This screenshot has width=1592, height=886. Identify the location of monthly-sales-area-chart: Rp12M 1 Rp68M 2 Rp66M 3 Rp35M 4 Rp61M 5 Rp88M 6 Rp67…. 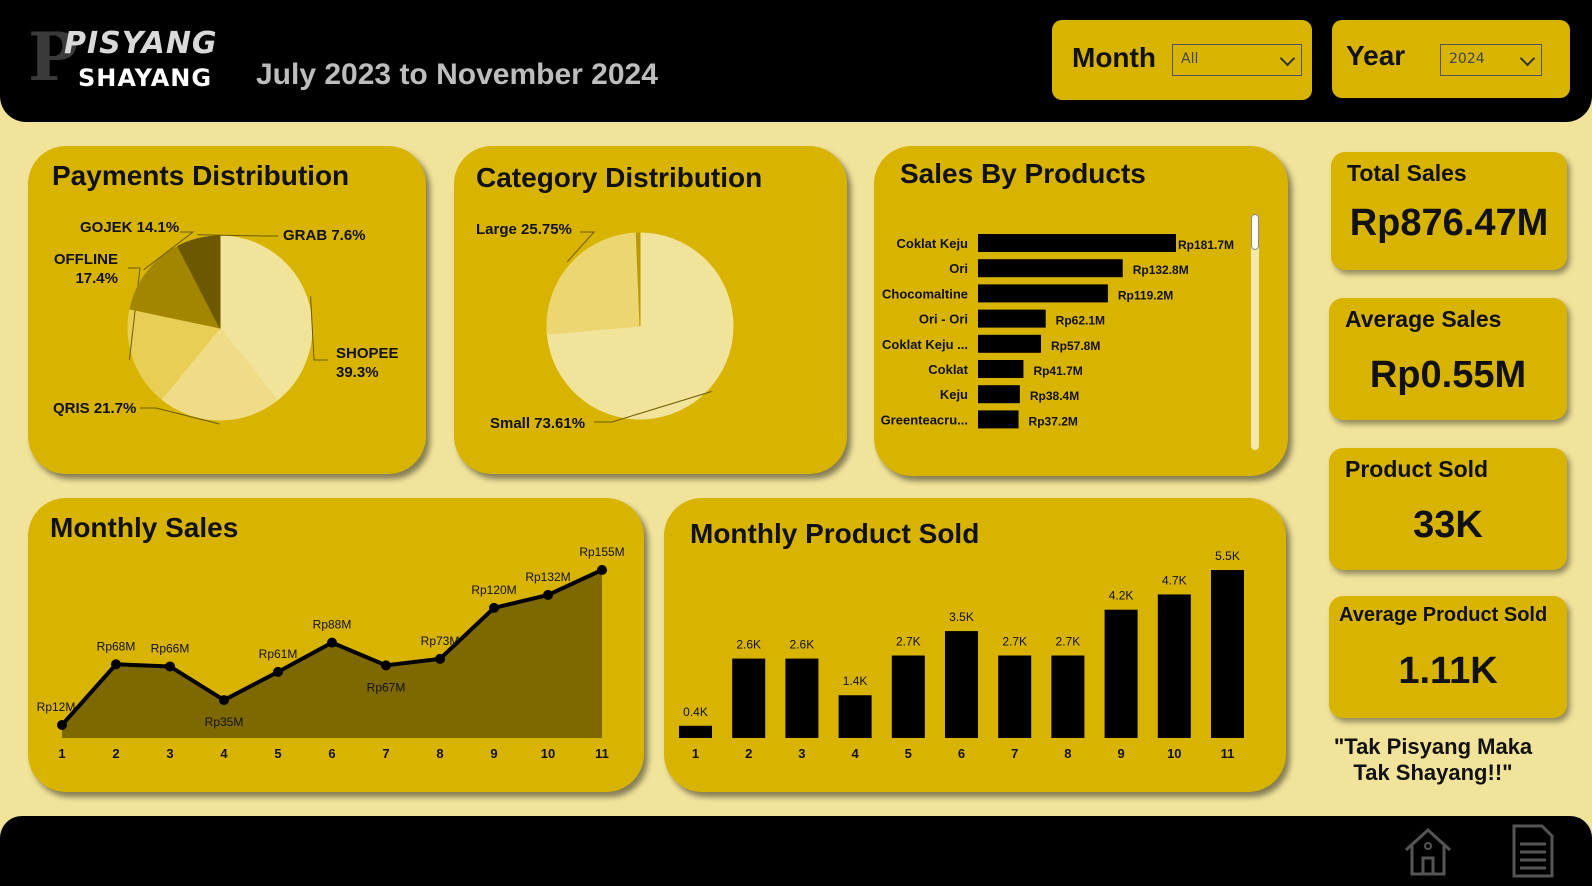
(331, 653).